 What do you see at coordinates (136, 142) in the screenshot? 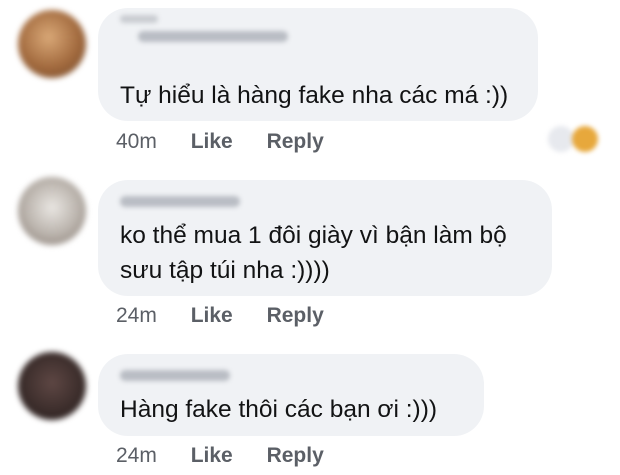
I see `timestamp: 40m` at bounding box center [136, 142].